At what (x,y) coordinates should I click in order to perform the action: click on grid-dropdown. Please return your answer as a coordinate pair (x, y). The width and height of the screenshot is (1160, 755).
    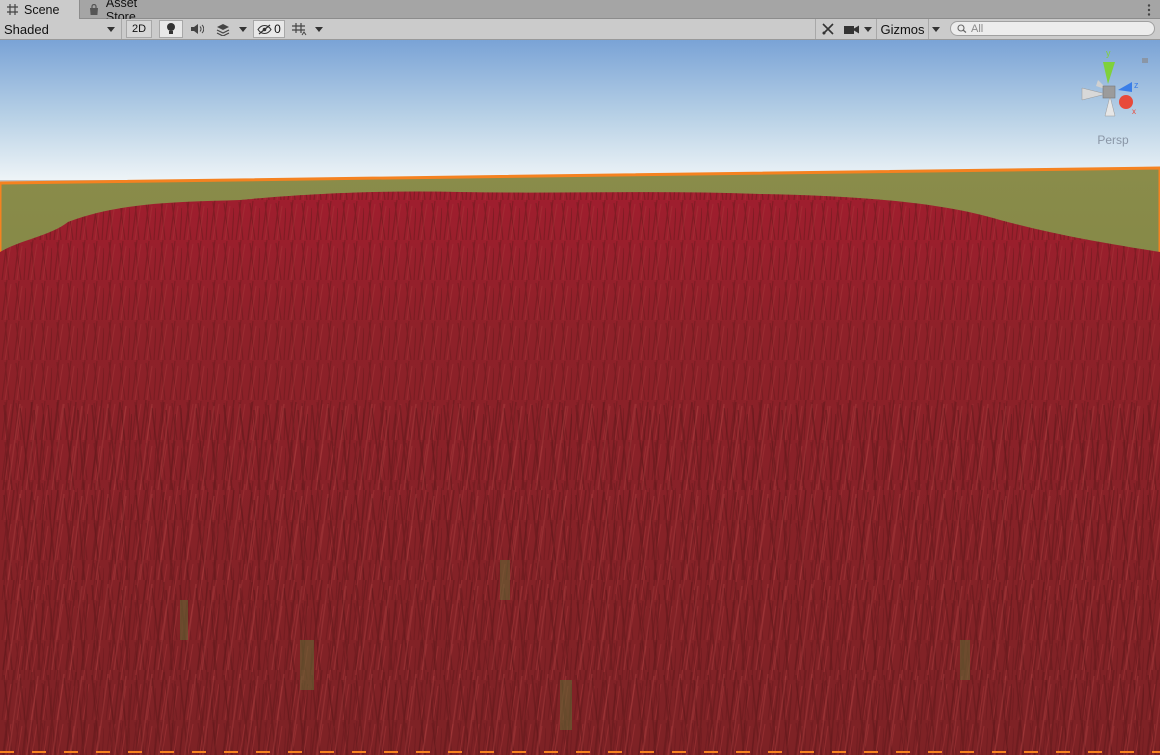
    Looking at the image, I should click on (319, 29).